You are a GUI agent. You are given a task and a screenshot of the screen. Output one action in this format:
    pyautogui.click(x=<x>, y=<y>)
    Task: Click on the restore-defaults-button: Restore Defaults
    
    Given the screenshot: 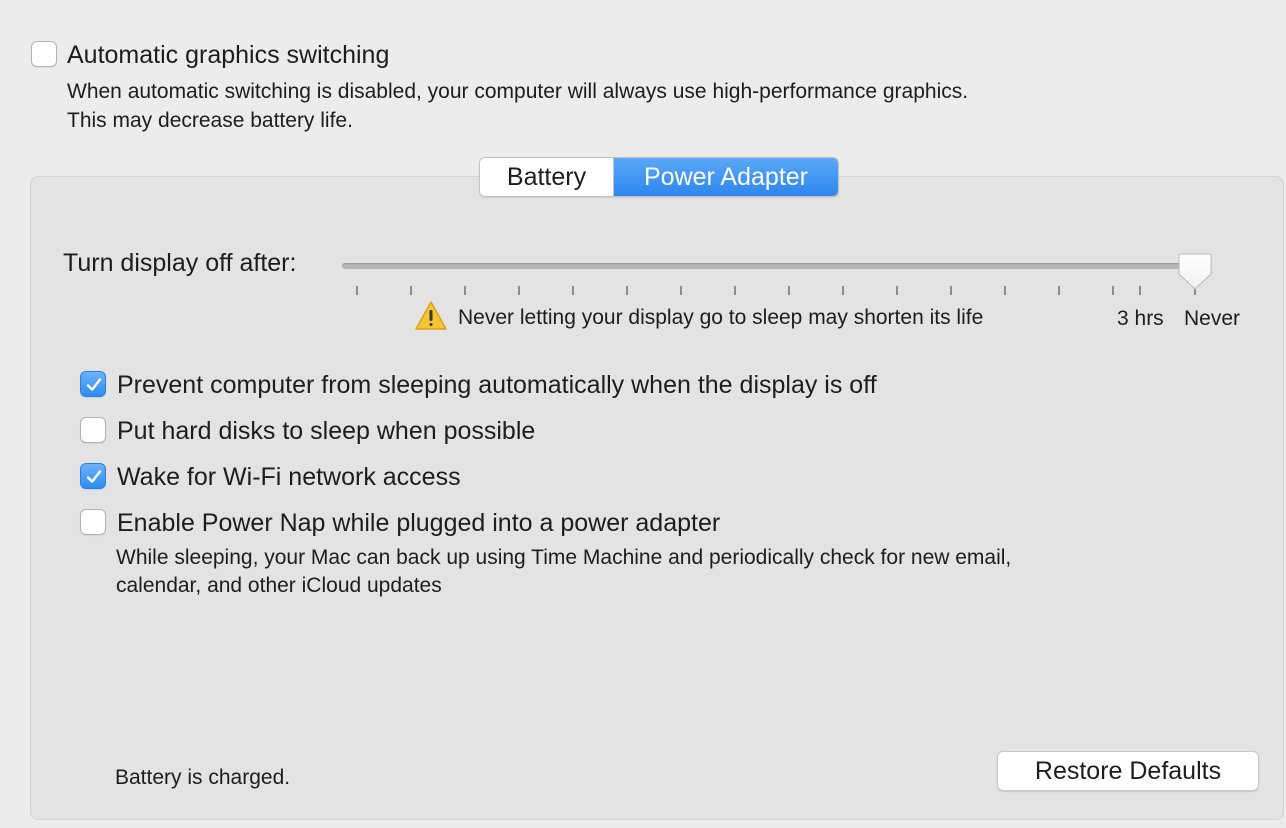 What is the action you would take?
    pyautogui.click(x=1128, y=771)
    